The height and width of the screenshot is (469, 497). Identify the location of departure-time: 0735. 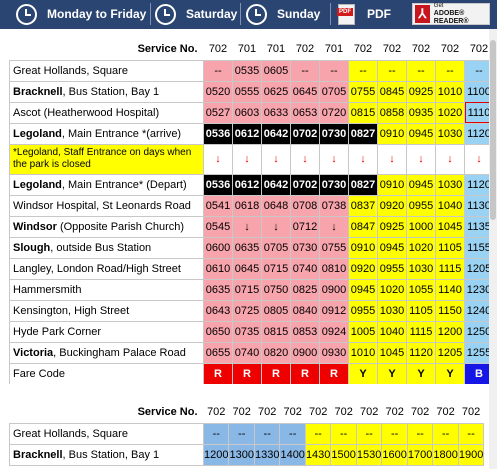
(247, 331).